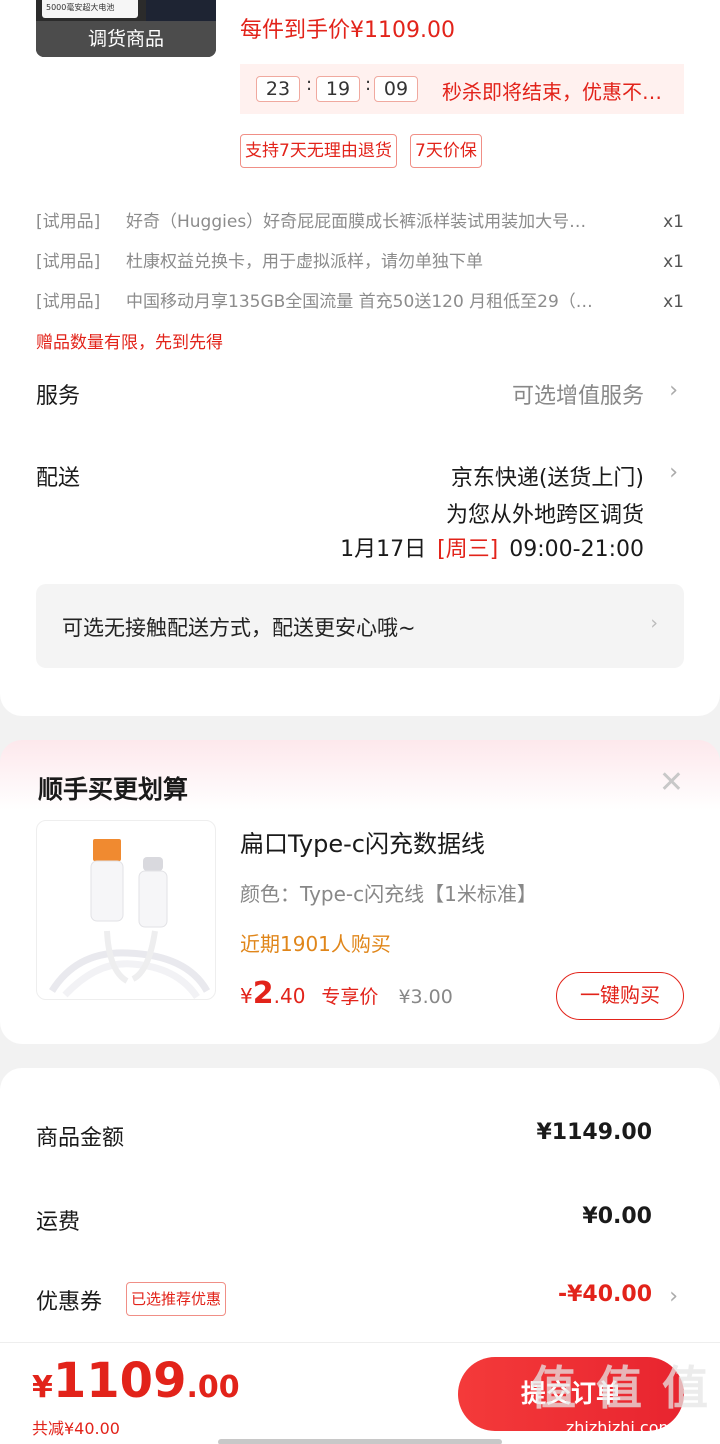 Image resolution: width=720 pixels, height=1444 pixels. What do you see at coordinates (126, 39) in the screenshot?
I see `transfer-goods-tag: 调货商品` at bounding box center [126, 39].